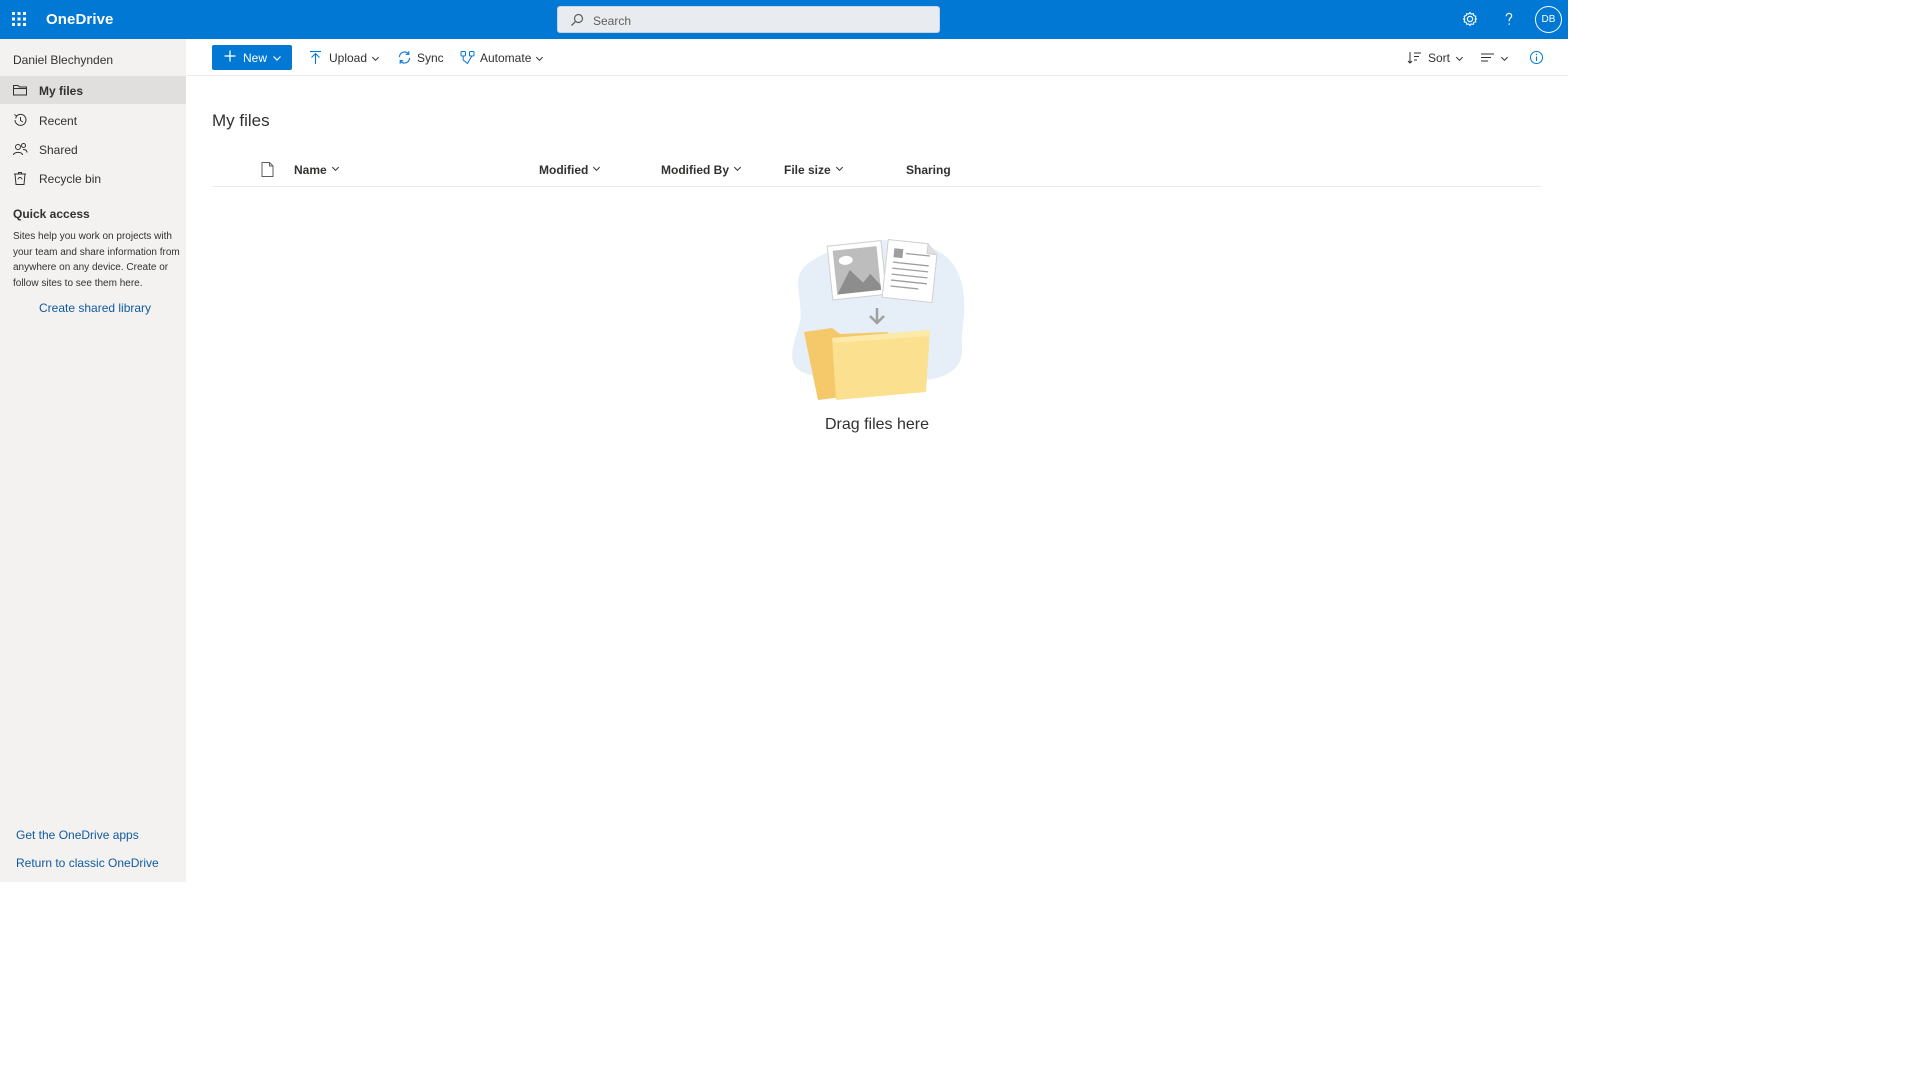  I want to click on sidebar-item-my-files: My files, so click(93, 90).